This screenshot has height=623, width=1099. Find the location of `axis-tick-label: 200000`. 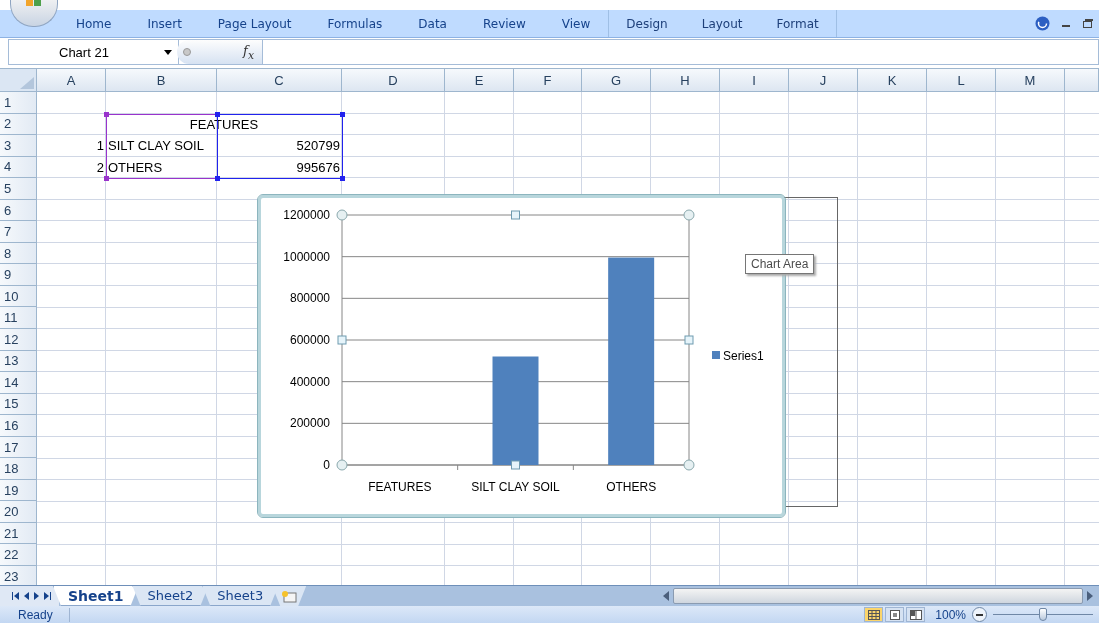

axis-tick-label: 200000 is located at coordinates (309, 423).